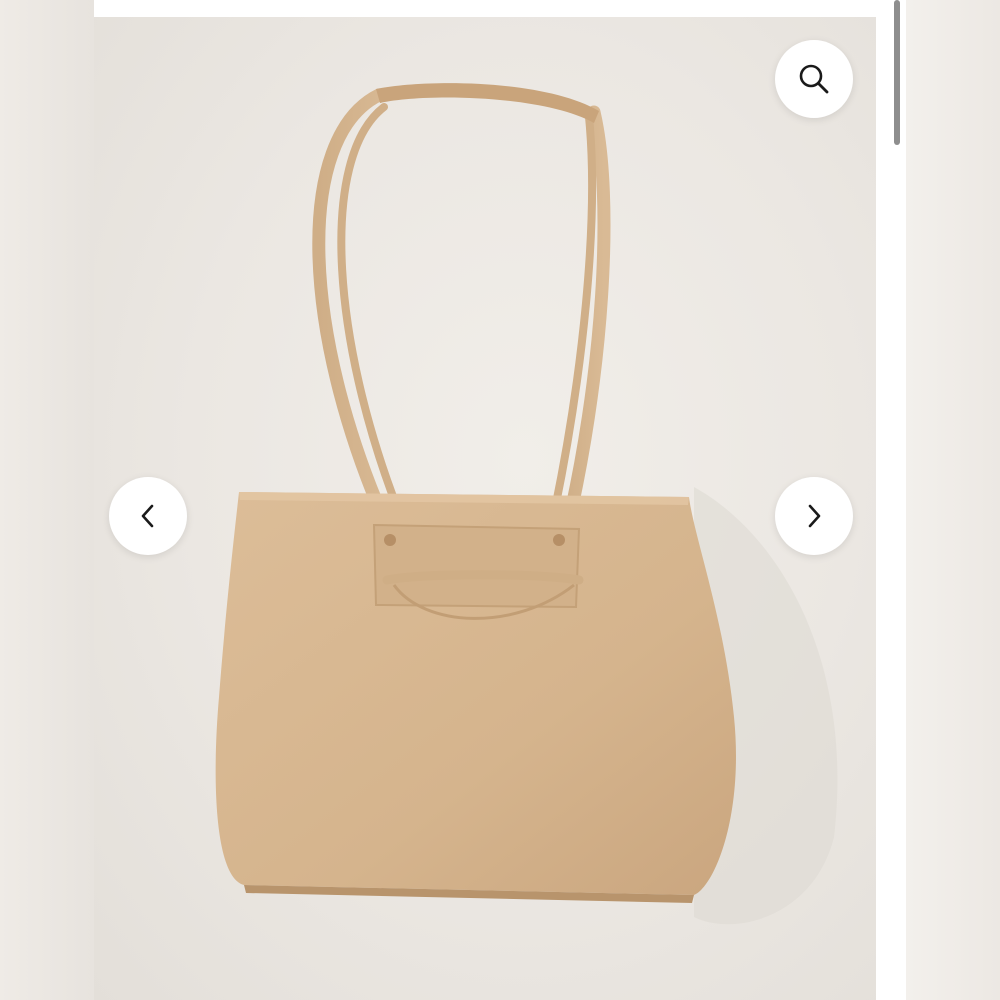  I want to click on right-gutter, so click(891, 500).